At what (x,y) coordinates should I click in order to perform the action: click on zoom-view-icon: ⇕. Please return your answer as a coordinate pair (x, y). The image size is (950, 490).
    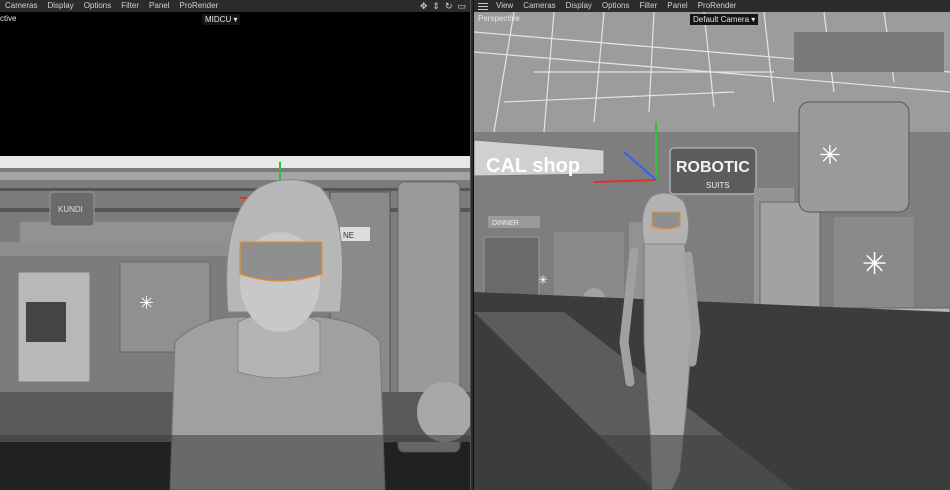
    Looking at the image, I should click on (436, 6).